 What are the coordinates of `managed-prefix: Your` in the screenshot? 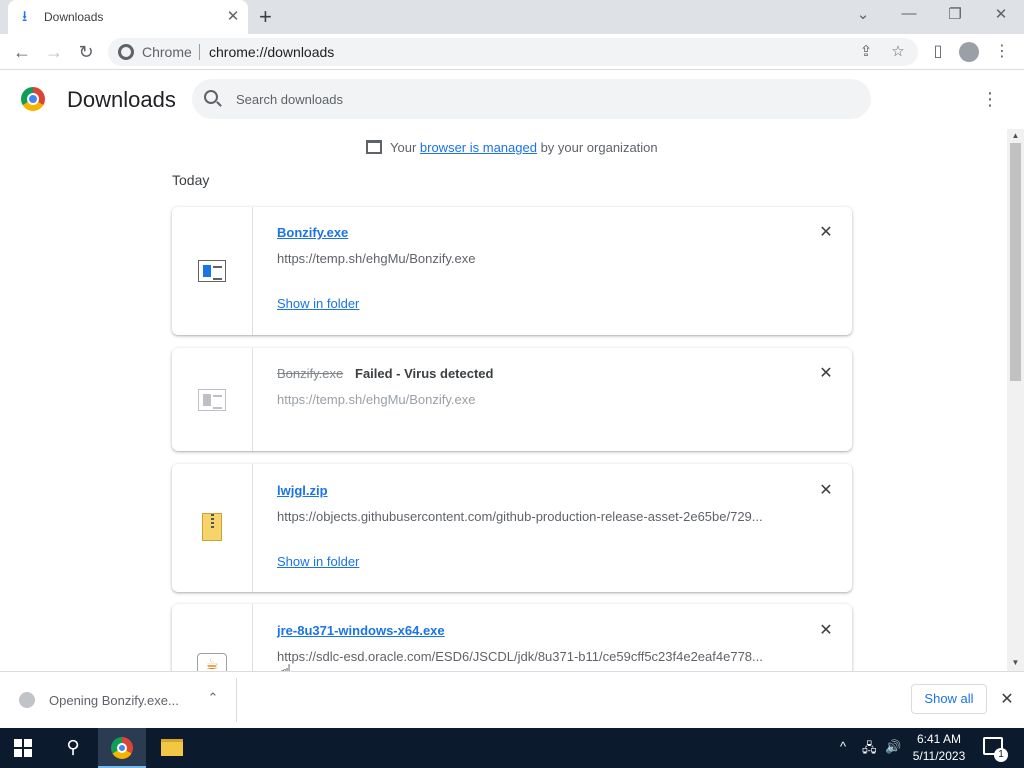 It's located at (405, 147).